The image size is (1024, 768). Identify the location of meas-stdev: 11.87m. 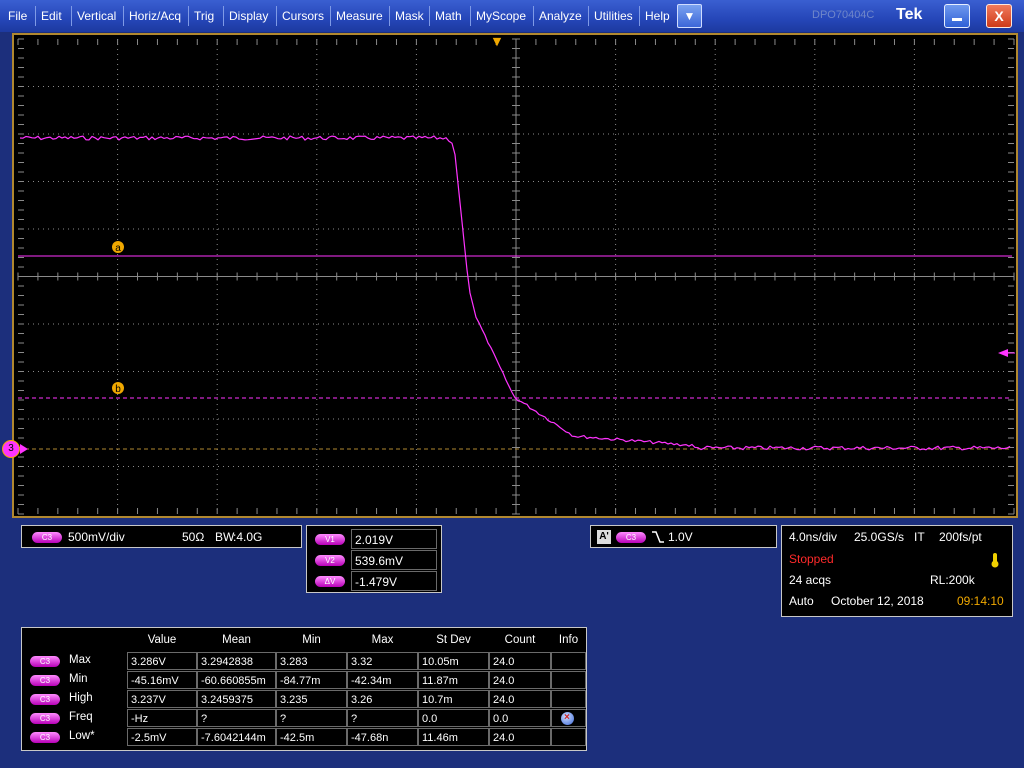
(453, 680).